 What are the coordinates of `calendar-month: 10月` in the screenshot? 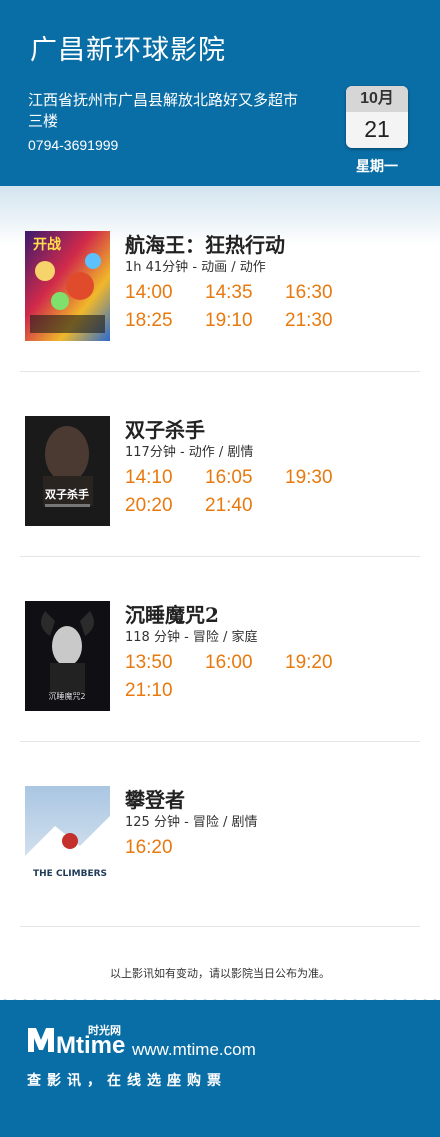 It's located at (377, 99).